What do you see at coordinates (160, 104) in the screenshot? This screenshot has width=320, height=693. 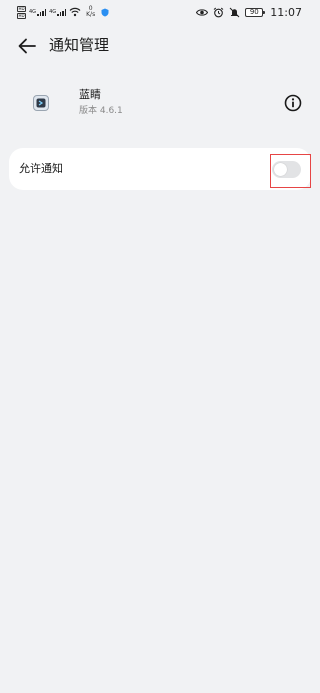 I see `app-info: 蓝睛 版本 4.6.1` at bounding box center [160, 104].